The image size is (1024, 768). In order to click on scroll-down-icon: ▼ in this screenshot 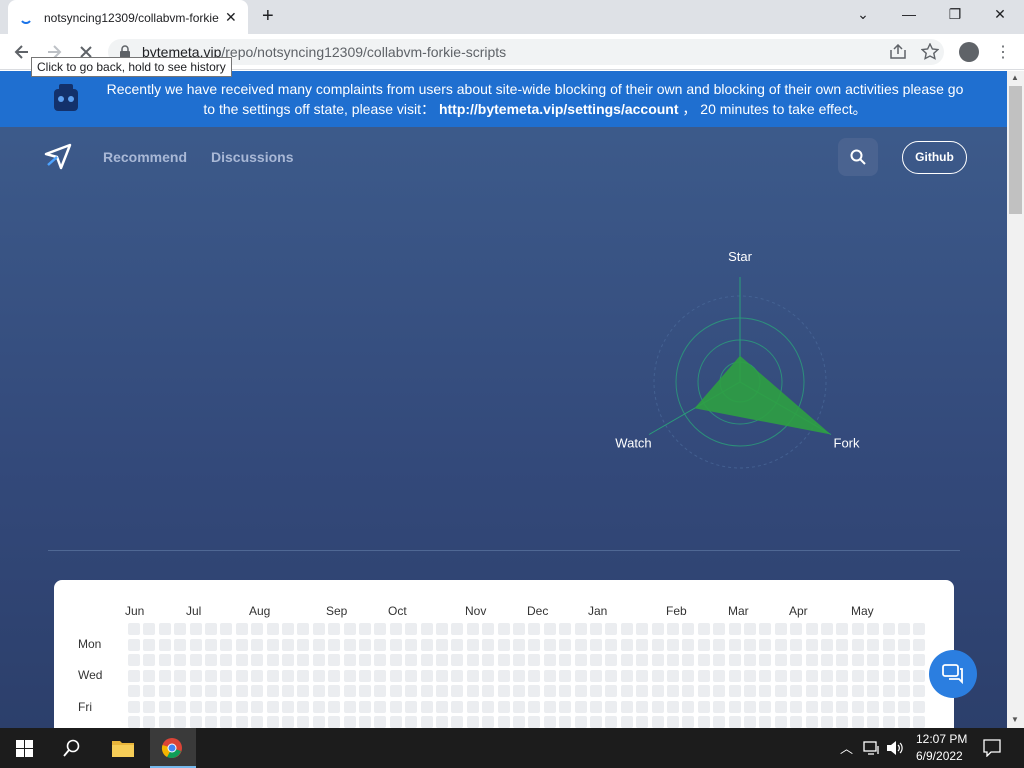, I will do `click(1015, 719)`.